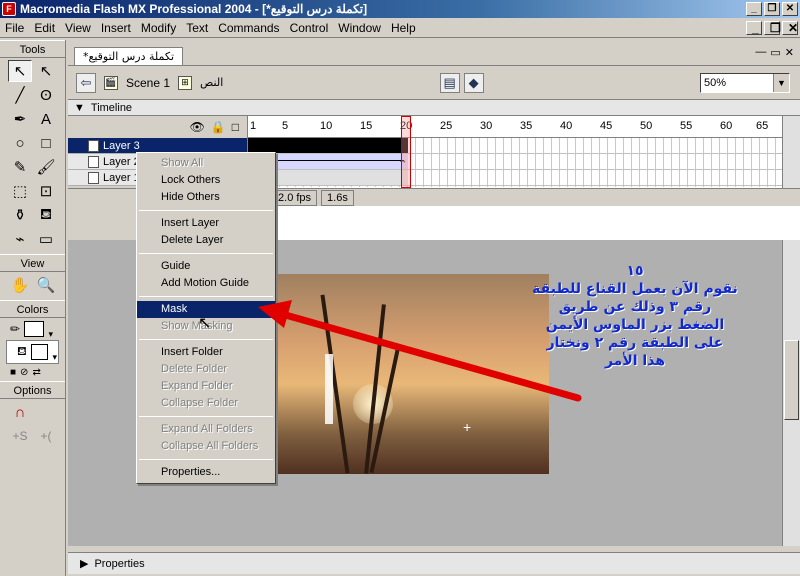  I want to click on stroke-color-icon: ✏, so click(15, 329).